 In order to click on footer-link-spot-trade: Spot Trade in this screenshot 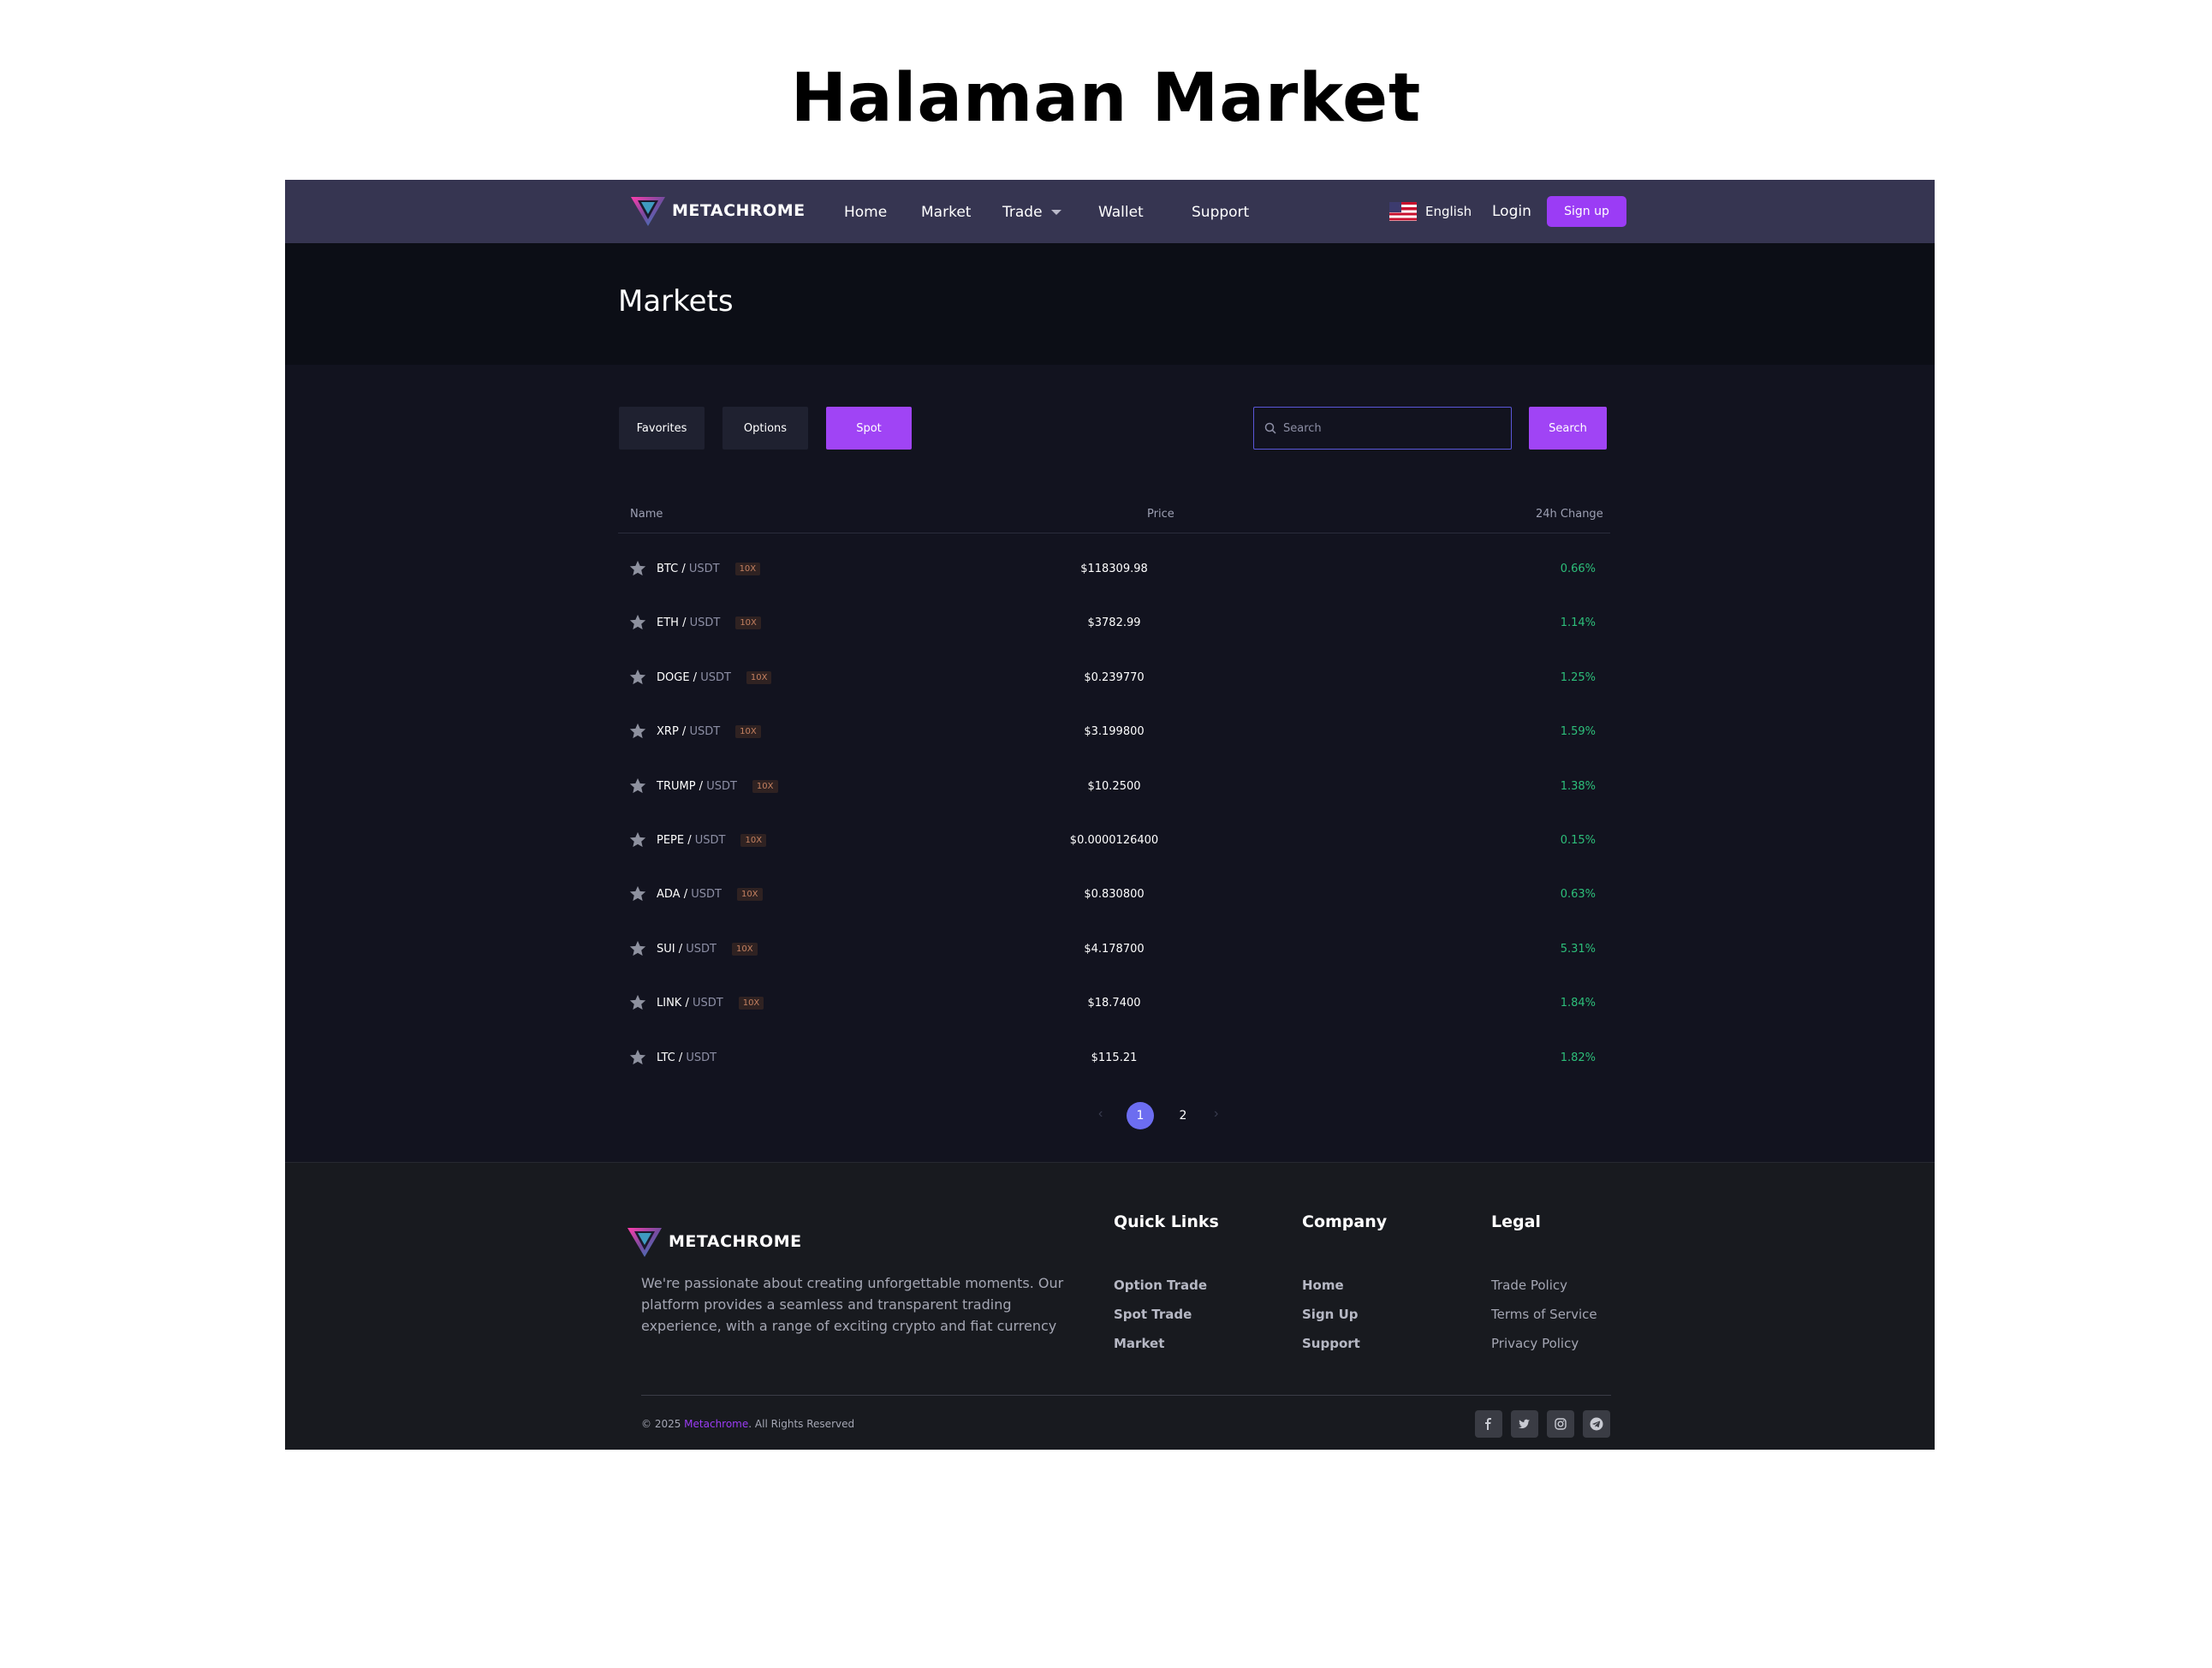, I will do `click(1153, 1314)`.